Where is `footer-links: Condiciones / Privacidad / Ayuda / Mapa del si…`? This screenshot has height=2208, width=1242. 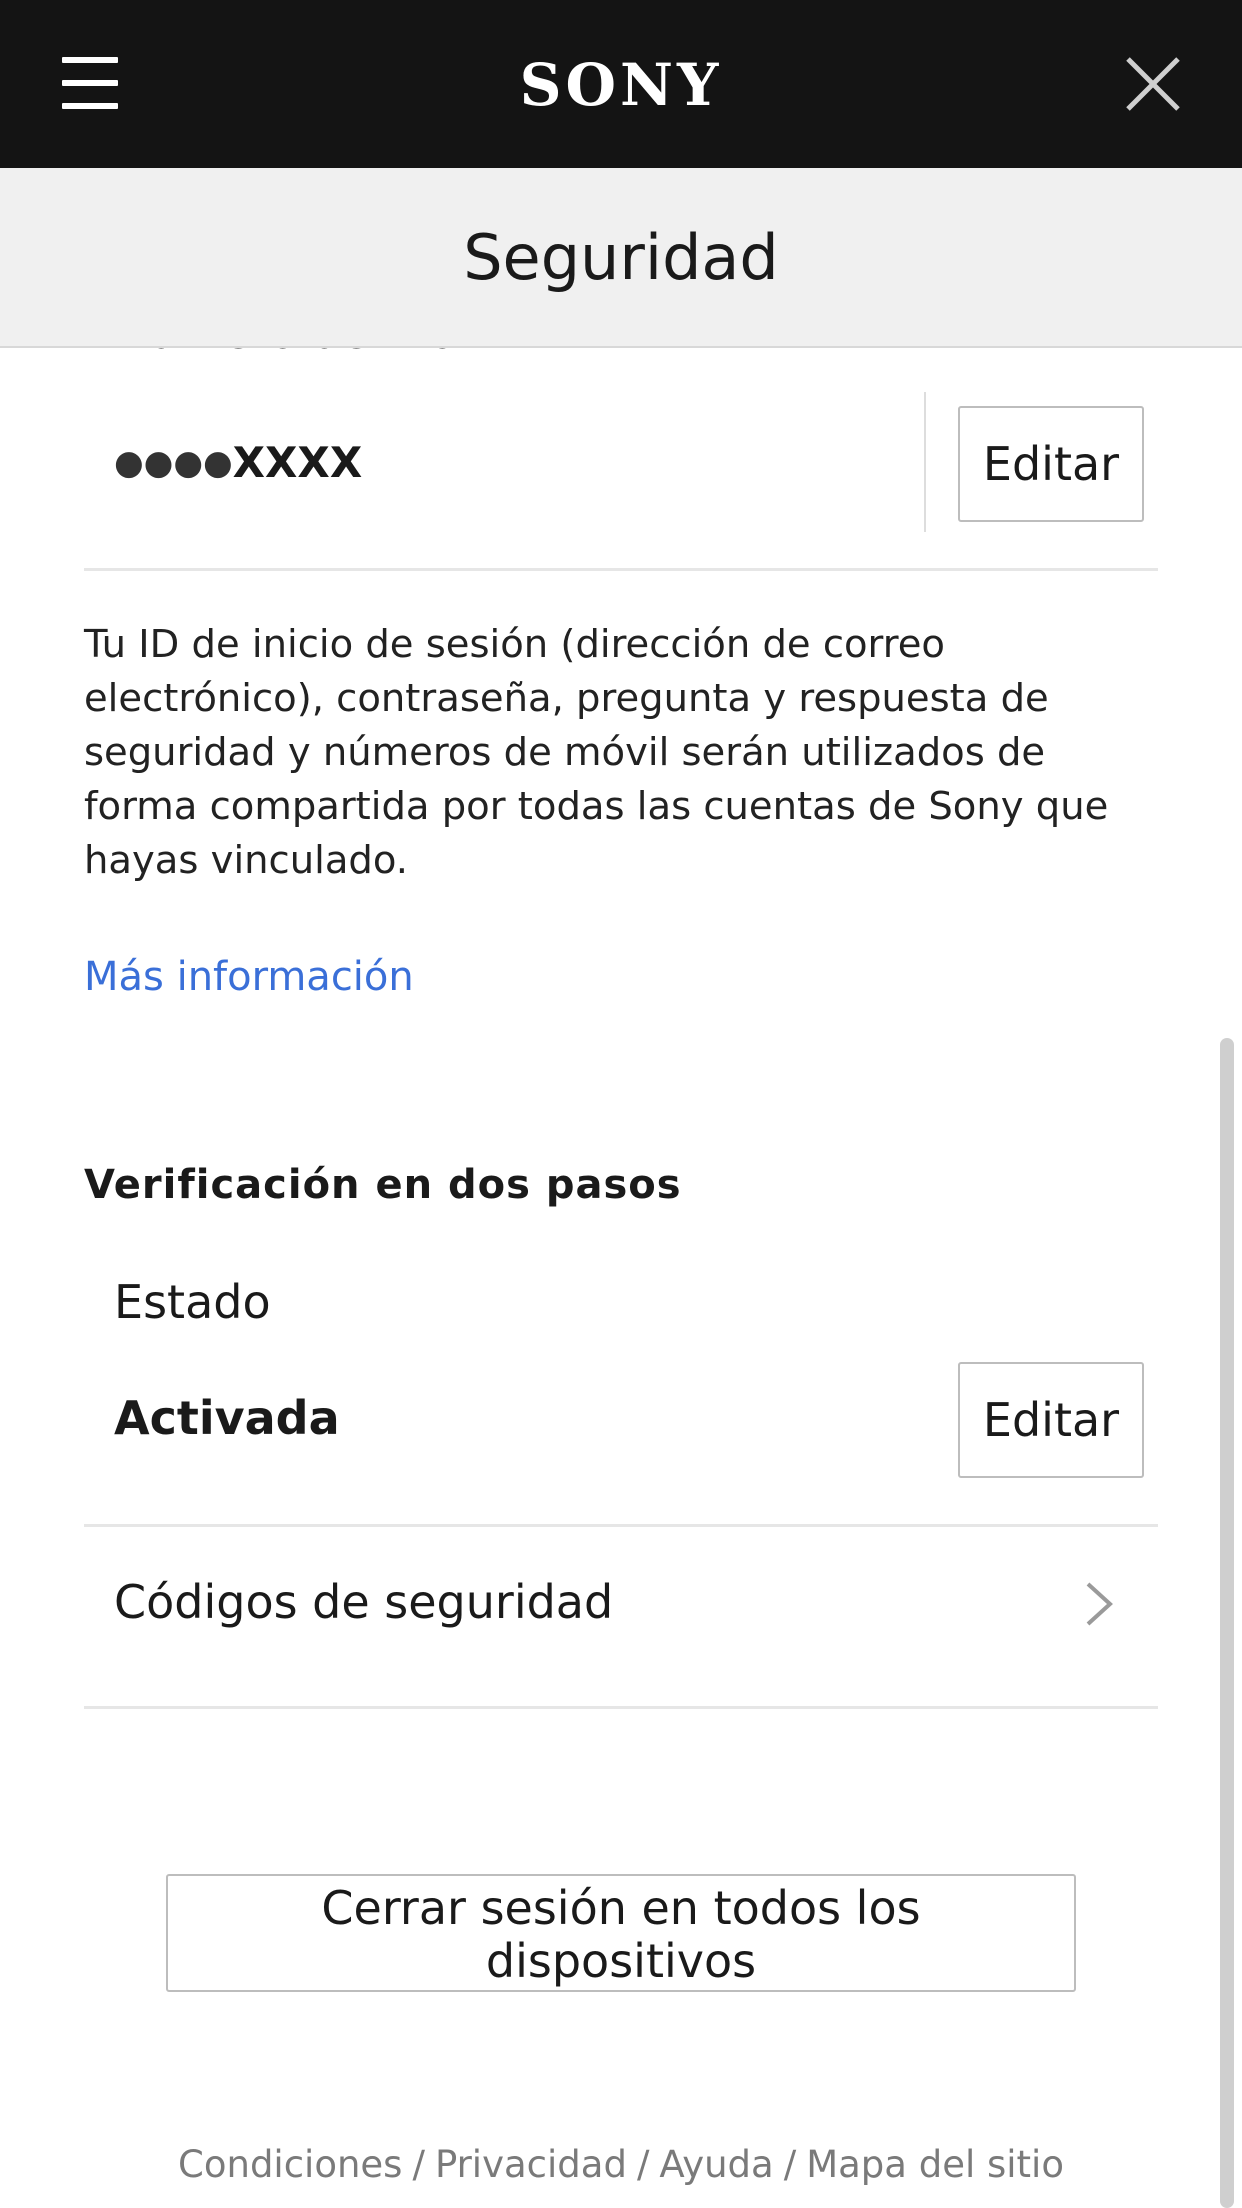 footer-links: Condiciones / Privacidad / Ayuda / Mapa del si… is located at coordinates (621, 2165).